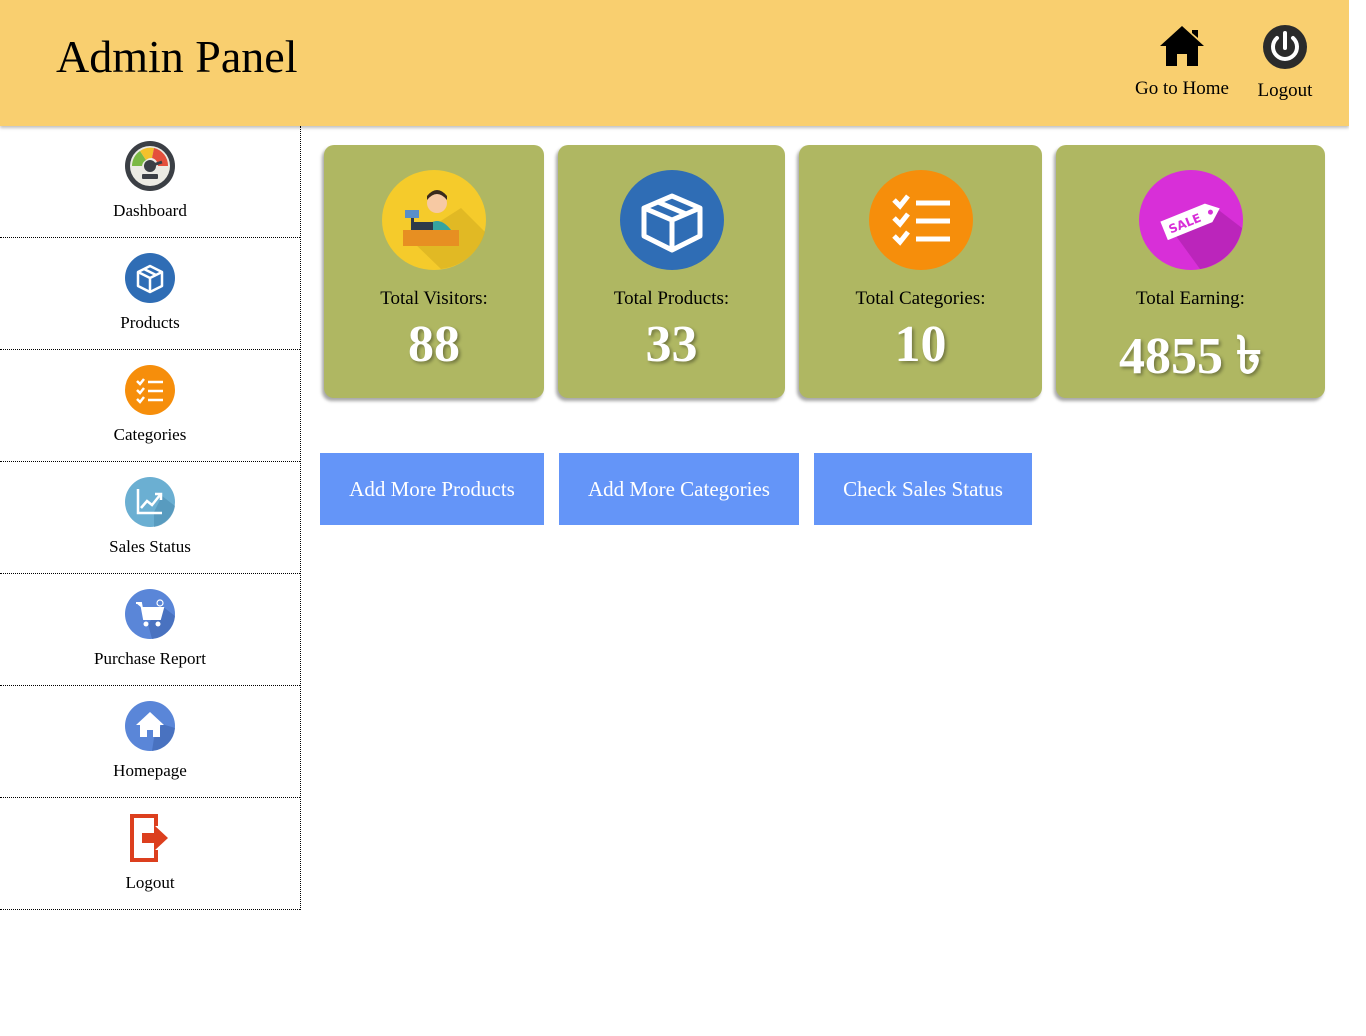 This screenshot has width=1366, height=1036. I want to click on header-logout-link: Logout, so click(1285, 63).